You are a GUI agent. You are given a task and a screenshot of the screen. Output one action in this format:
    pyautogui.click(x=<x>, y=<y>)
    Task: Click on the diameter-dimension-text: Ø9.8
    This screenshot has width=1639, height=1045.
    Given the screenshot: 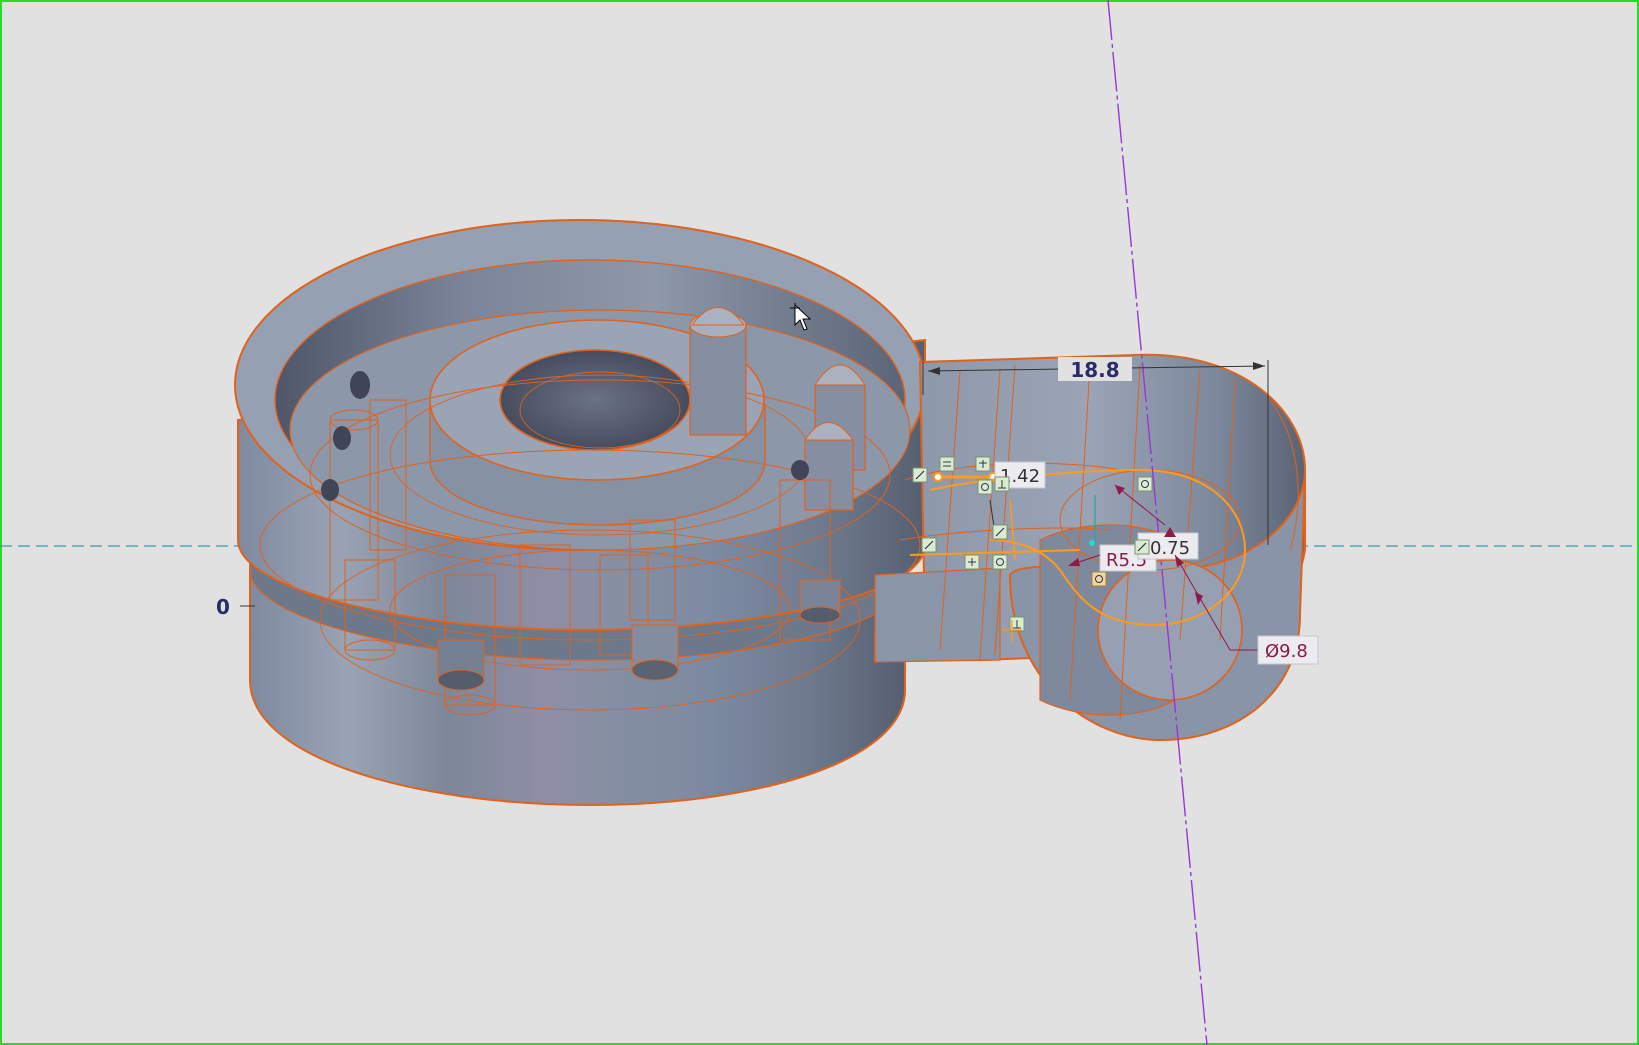 What is the action you would take?
    pyautogui.click(x=1286, y=651)
    